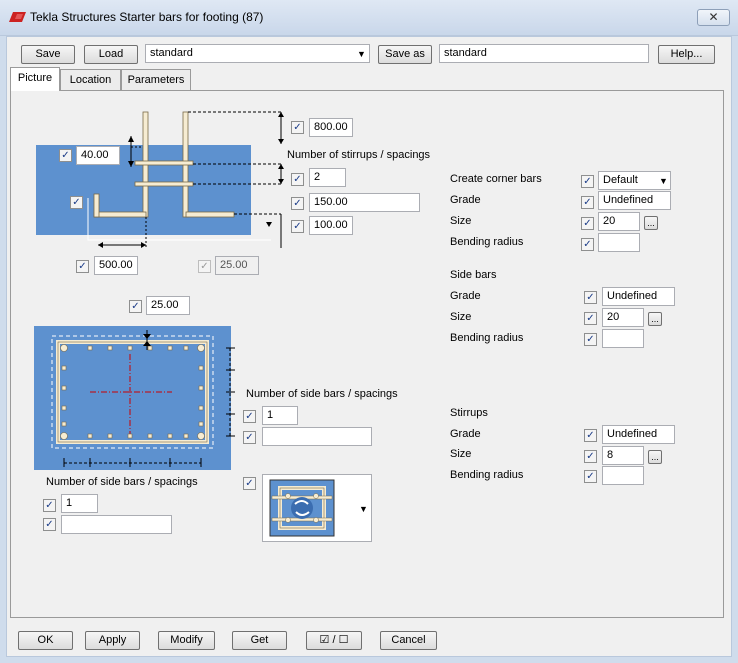 Image resolution: width=738 pixels, height=663 pixels. Describe the element at coordinates (331, 127) in the screenshot. I see `top-length-input: 800.00` at that location.